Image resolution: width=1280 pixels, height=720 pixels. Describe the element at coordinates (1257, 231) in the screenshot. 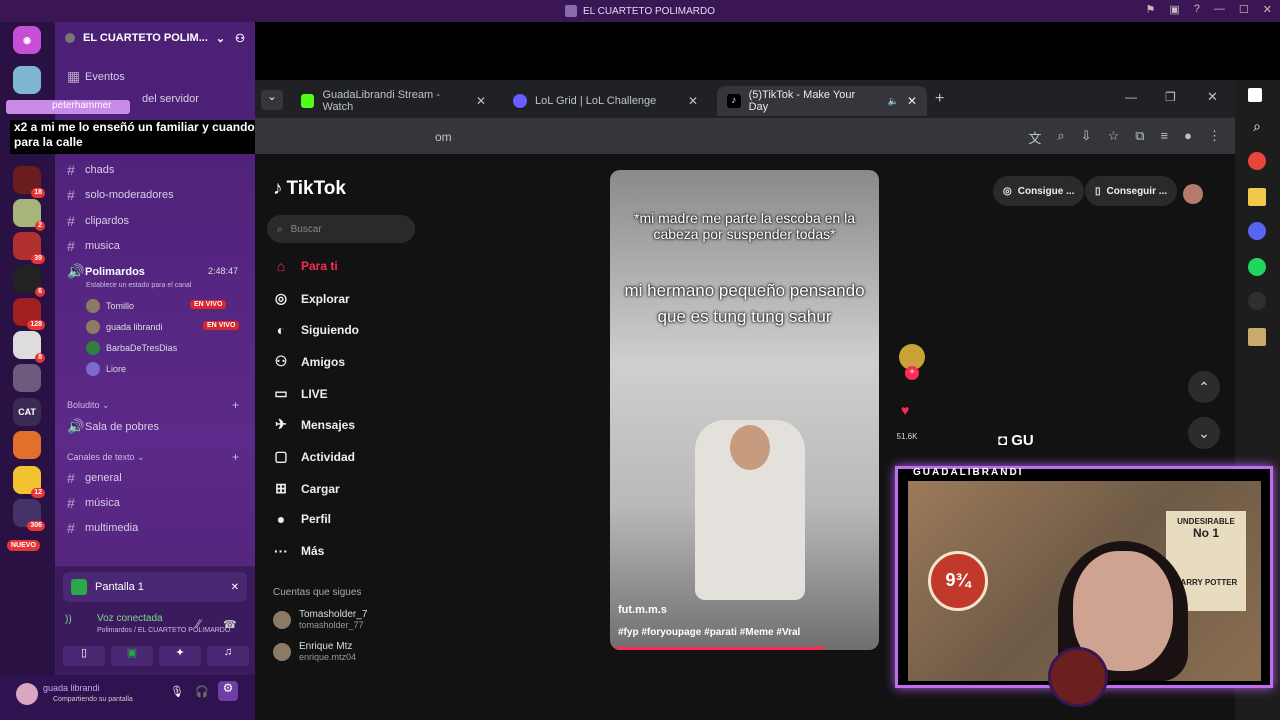

I see `discord-icon` at that location.